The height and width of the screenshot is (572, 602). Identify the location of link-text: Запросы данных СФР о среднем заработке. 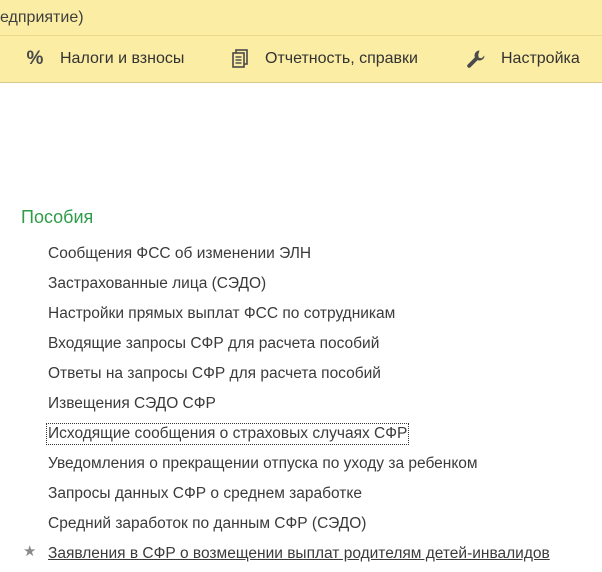
(205, 494).